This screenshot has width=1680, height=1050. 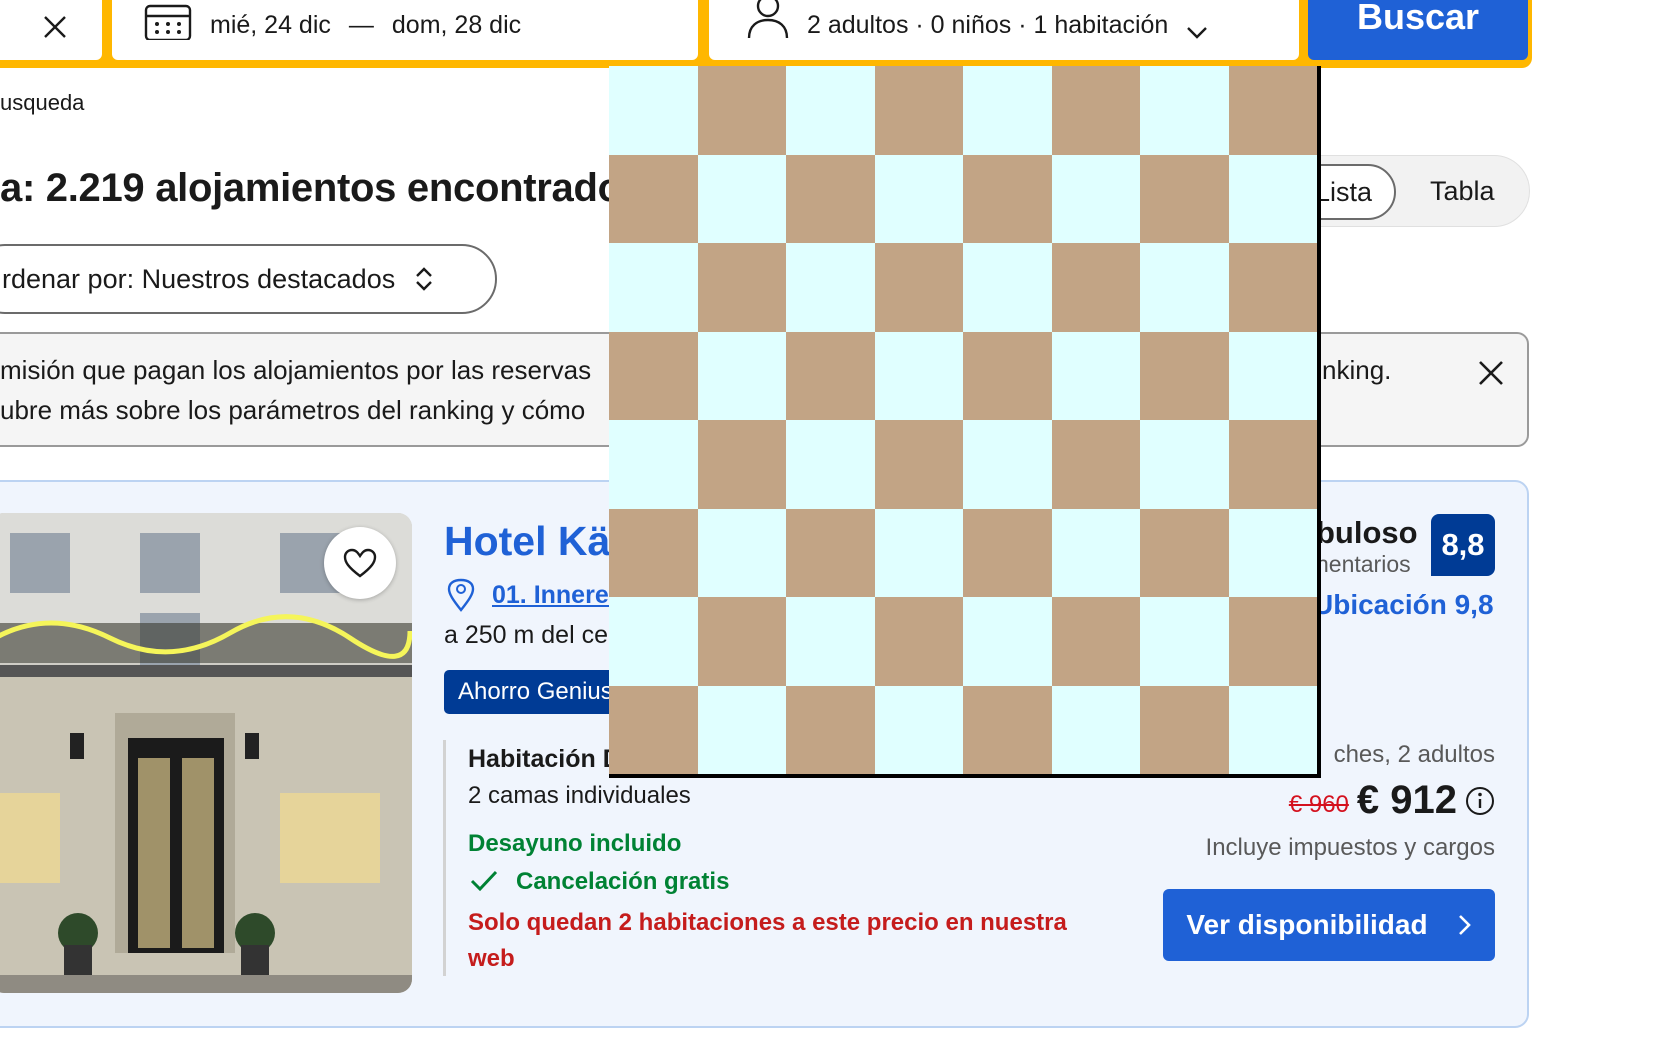 I want to click on save-favorite-button, so click(x=360, y=563).